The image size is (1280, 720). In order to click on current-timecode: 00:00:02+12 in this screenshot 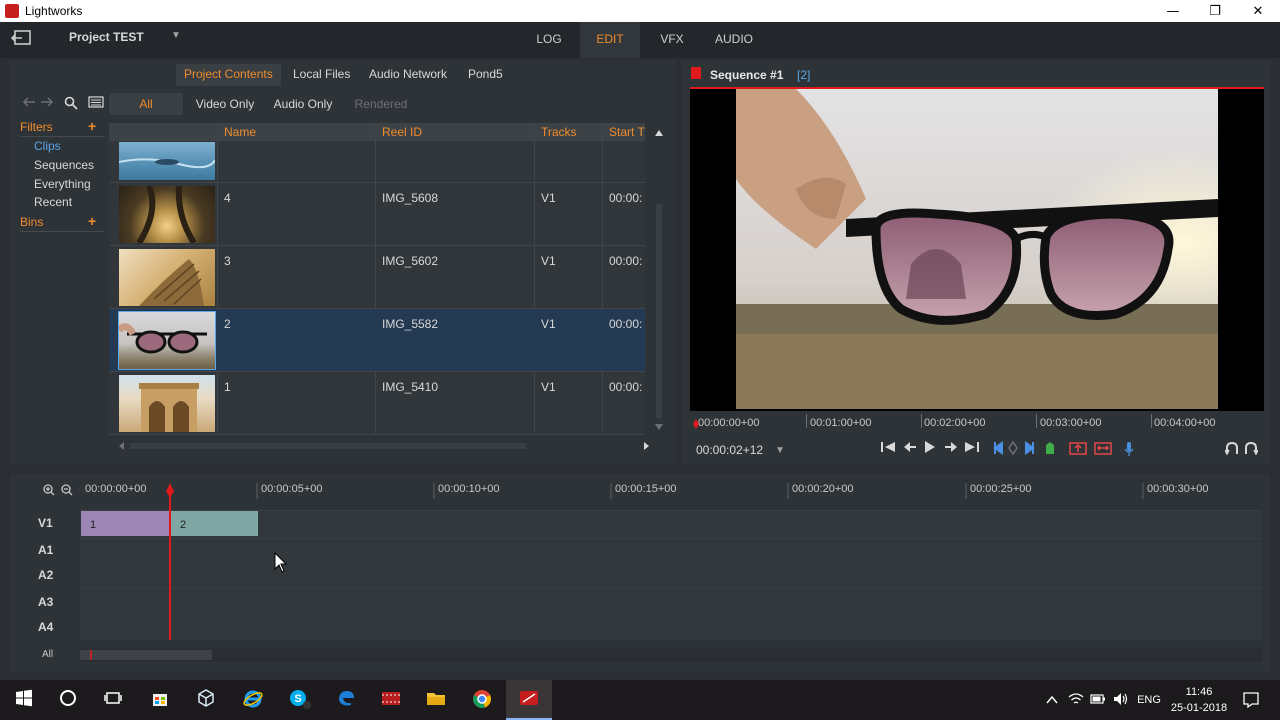, I will do `click(729, 450)`.